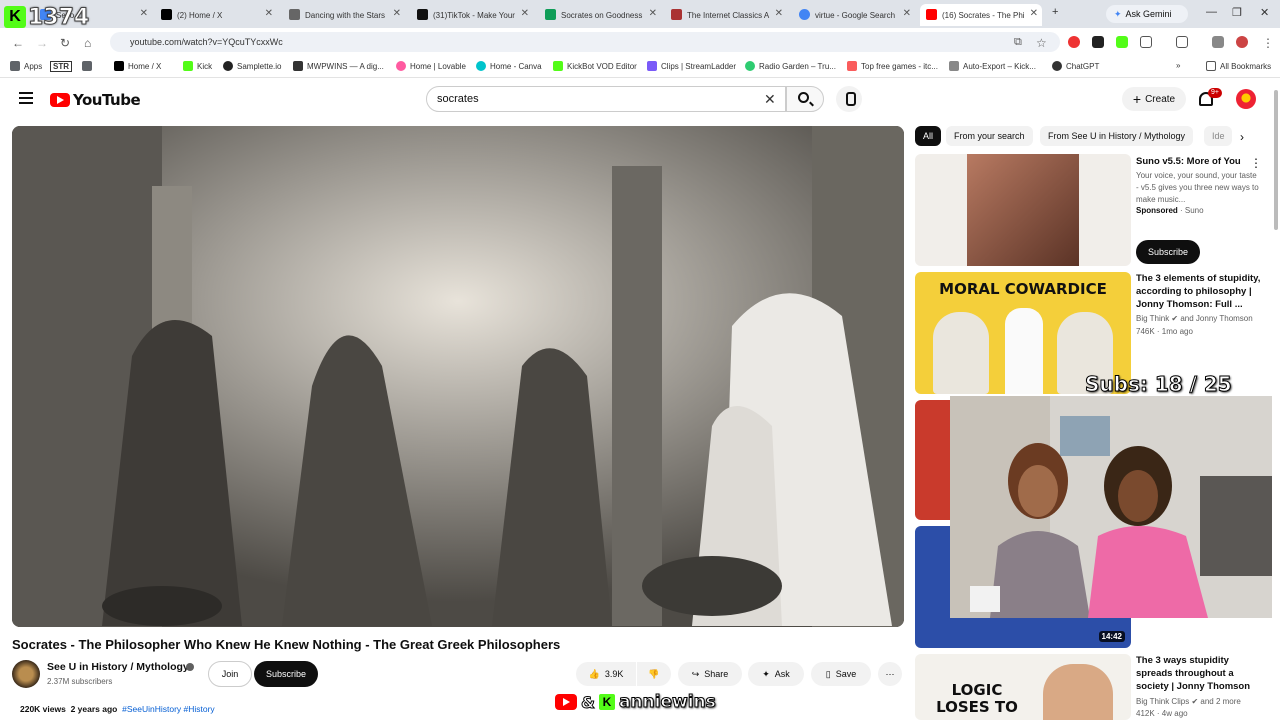 Image resolution: width=1280 pixels, height=720 pixels. I want to click on profile-avatar-icon, so click(1242, 42).